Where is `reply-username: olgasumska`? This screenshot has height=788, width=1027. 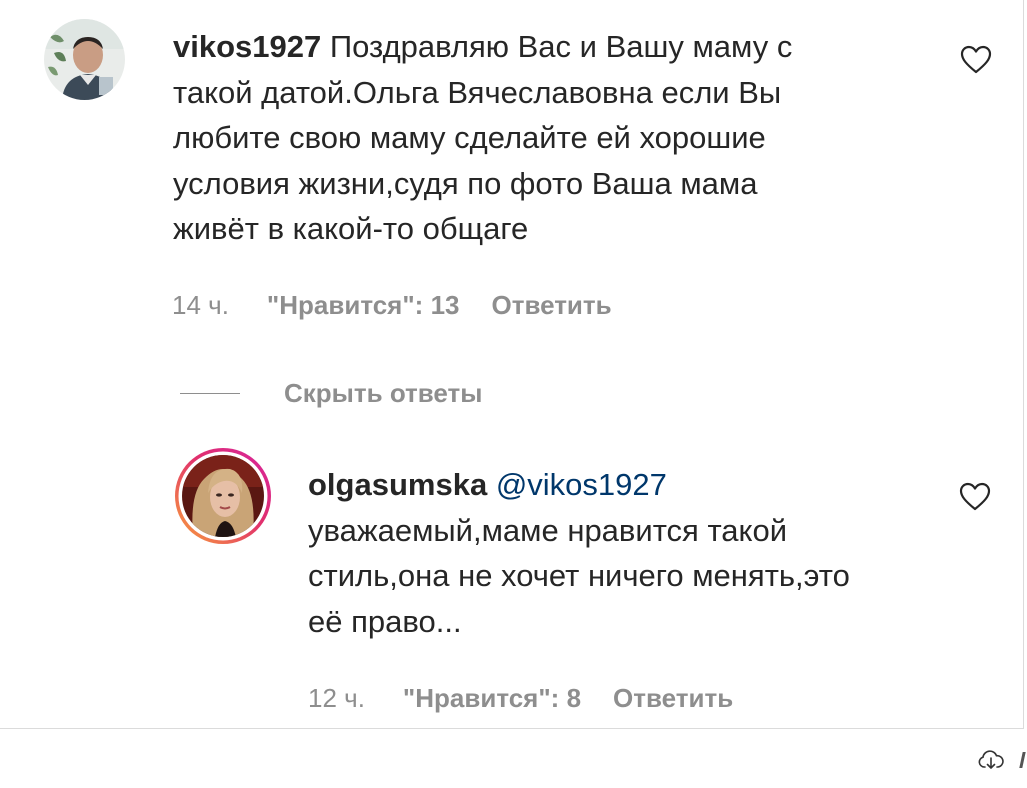
reply-username: olgasumska is located at coordinates (397, 484).